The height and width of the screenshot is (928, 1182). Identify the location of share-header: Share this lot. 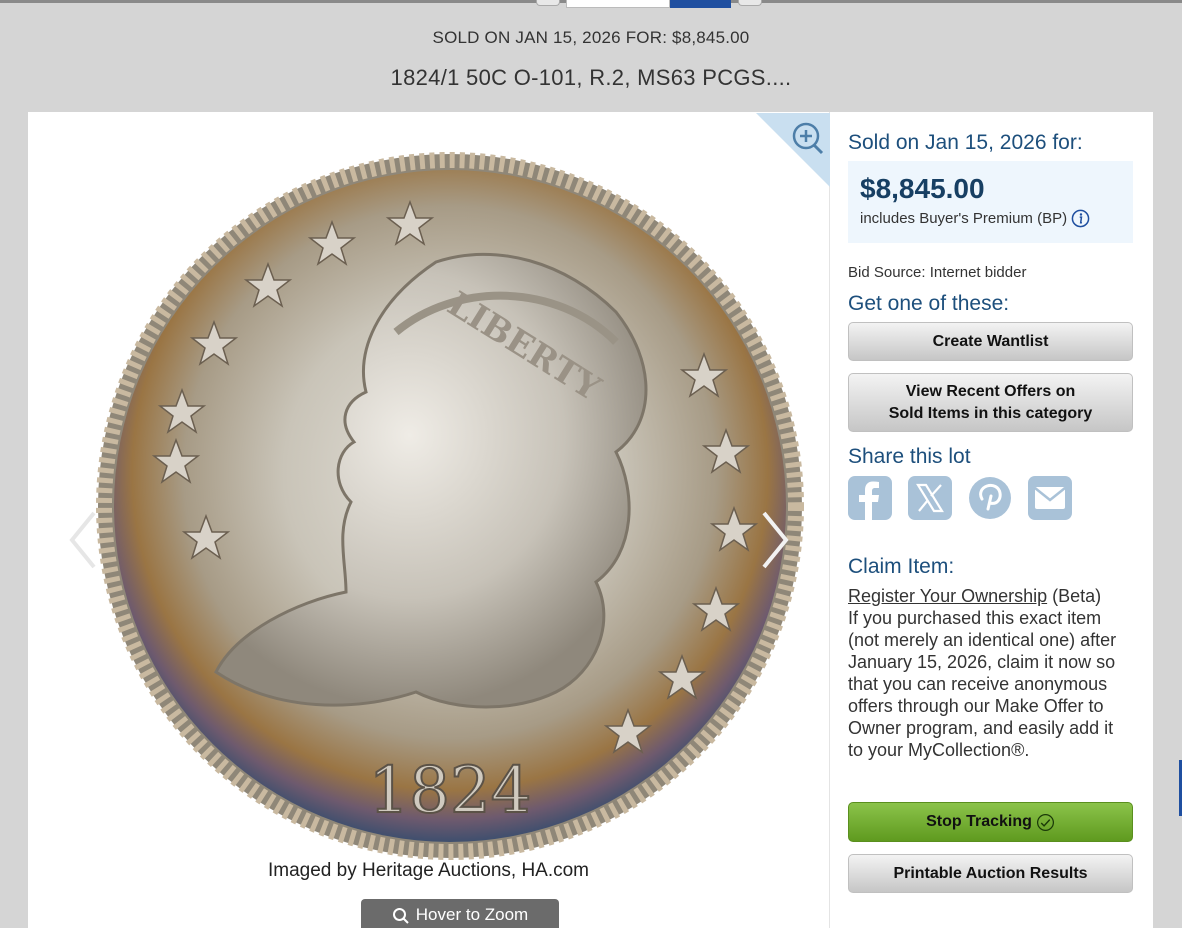
(909, 456).